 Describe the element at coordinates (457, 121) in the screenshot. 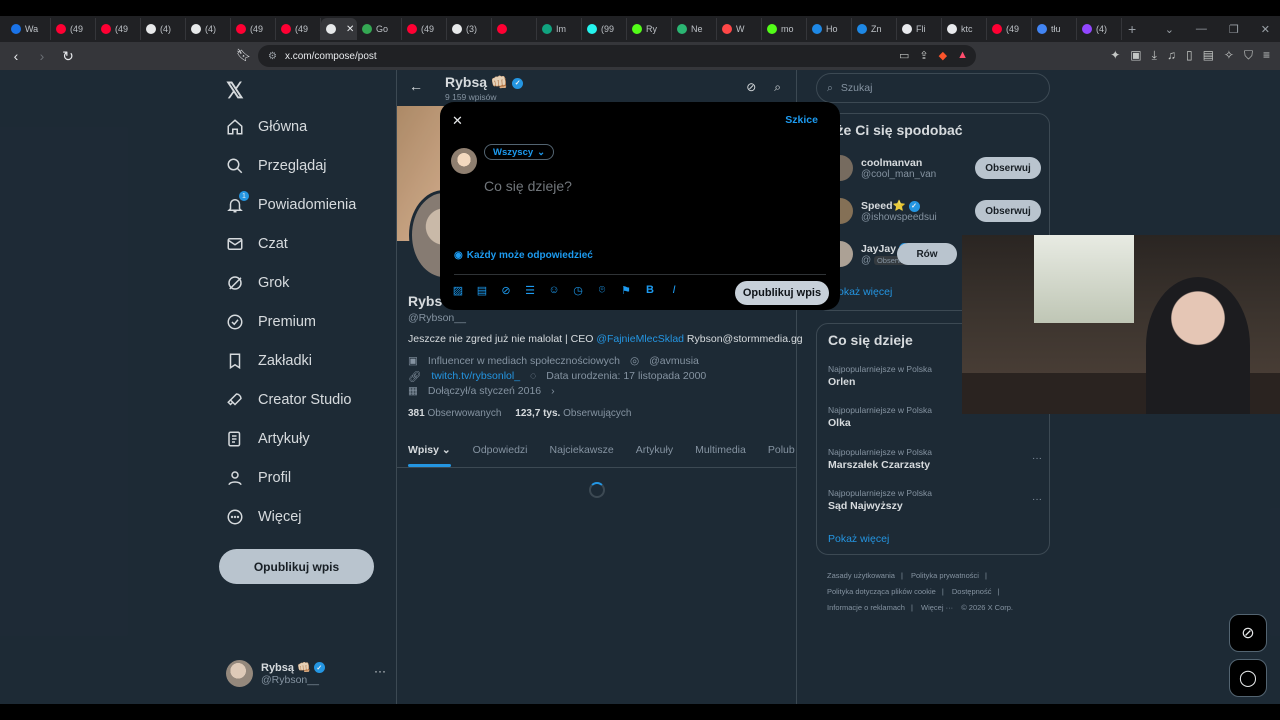

I see `close-icon: ✕` at that location.